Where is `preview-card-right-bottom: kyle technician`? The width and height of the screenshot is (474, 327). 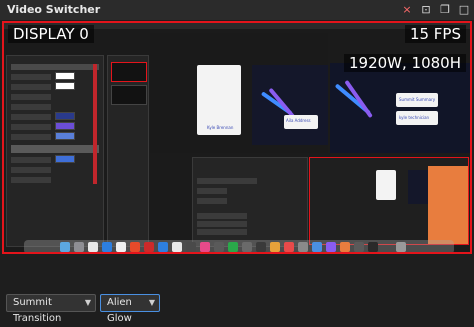
preview-card-right-bottom: kyle technician is located at coordinates (417, 118).